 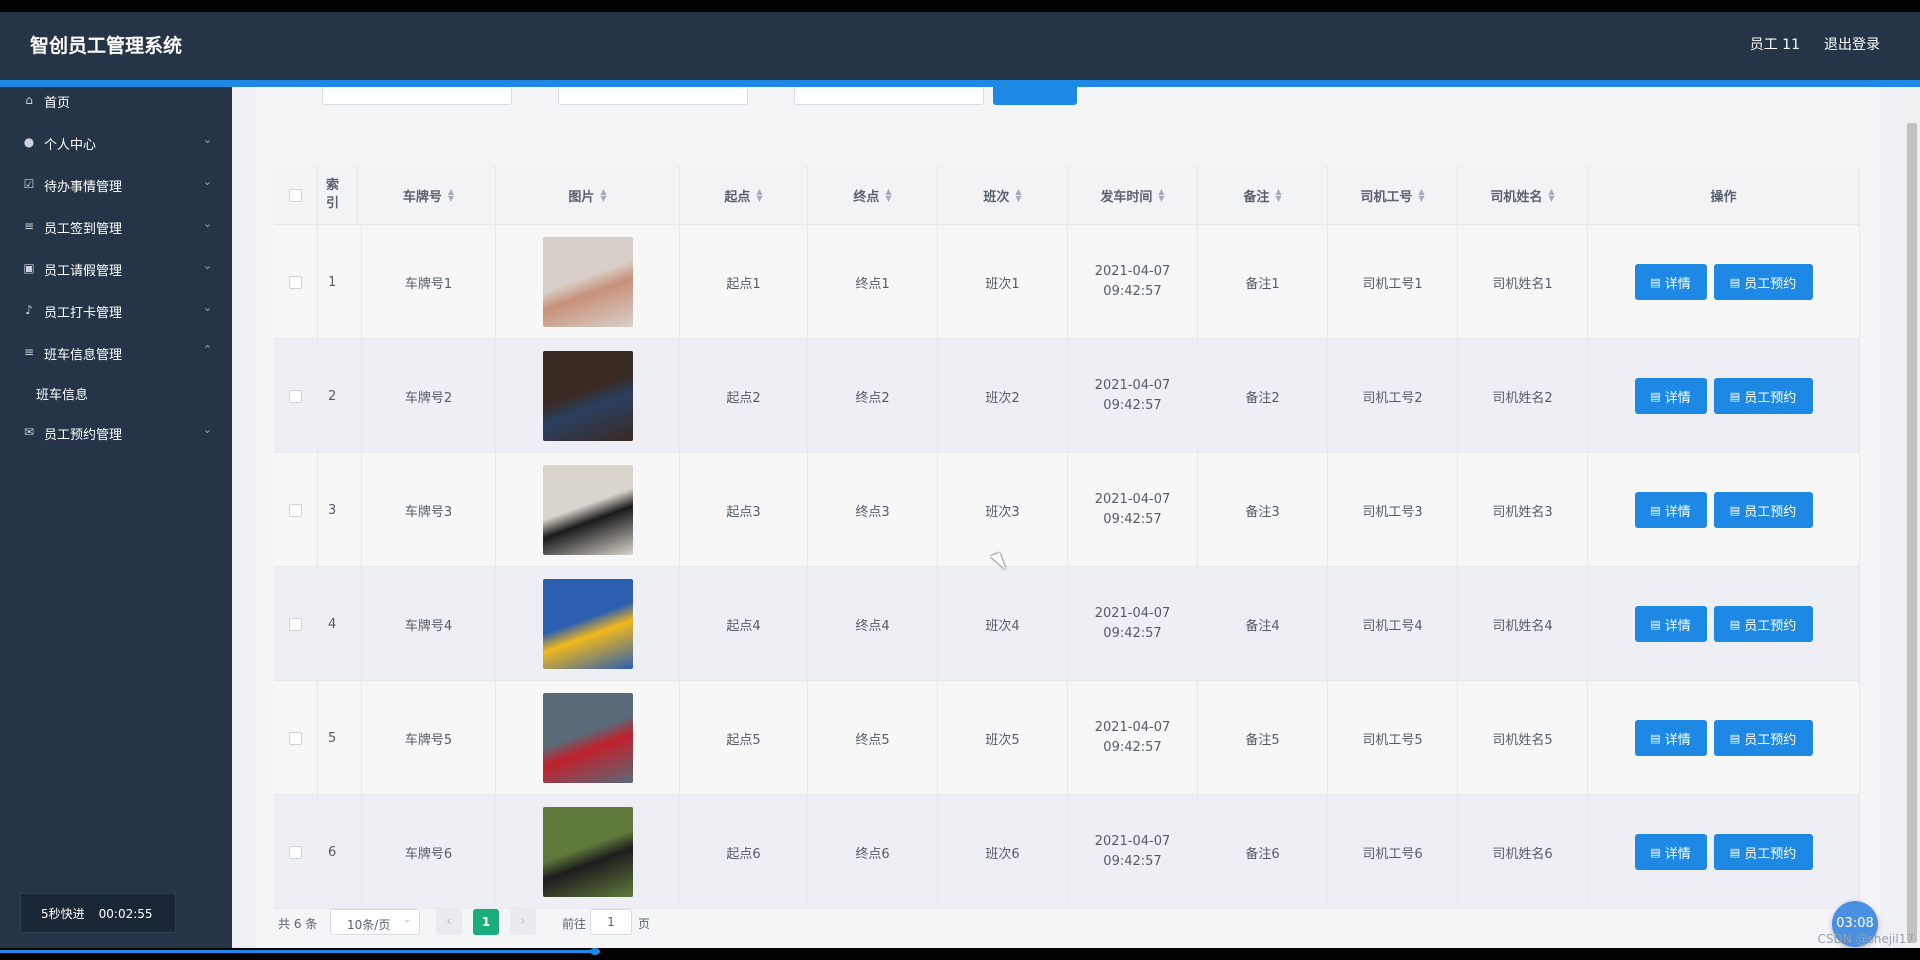 I want to click on select-all-checkbox, so click(x=295, y=195).